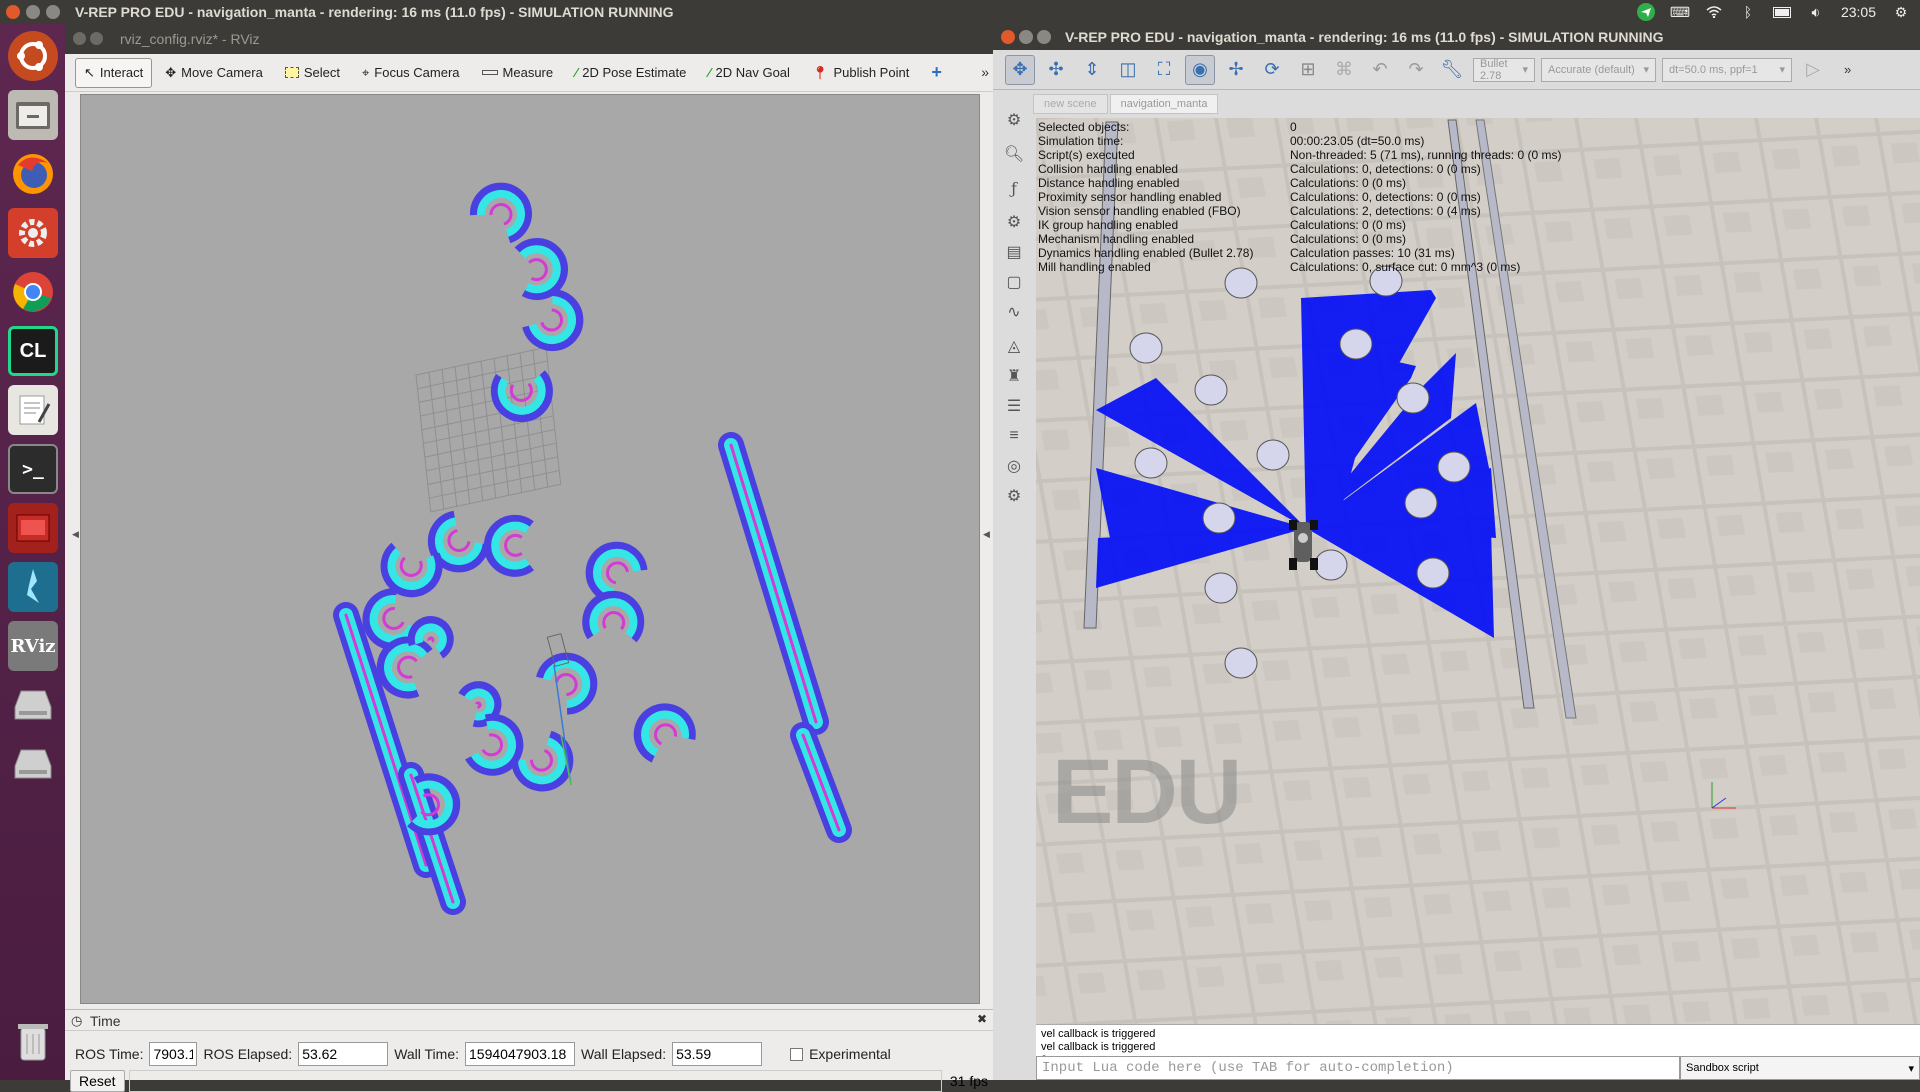 This screenshot has width=1920, height=1092. What do you see at coordinates (173, 1054) in the screenshot?
I see `ros-time-field` at bounding box center [173, 1054].